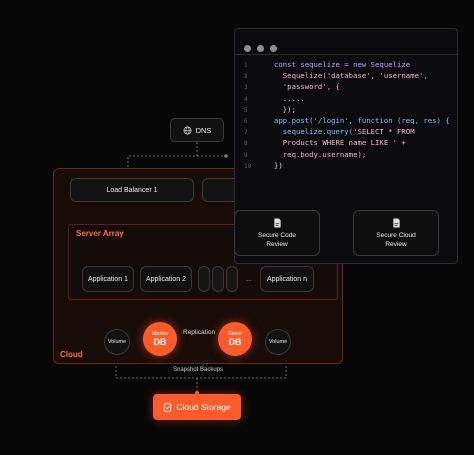  What do you see at coordinates (203, 407) in the screenshot?
I see `cloud-storage-label: Cloud Storage` at bounding box center [203, 407].